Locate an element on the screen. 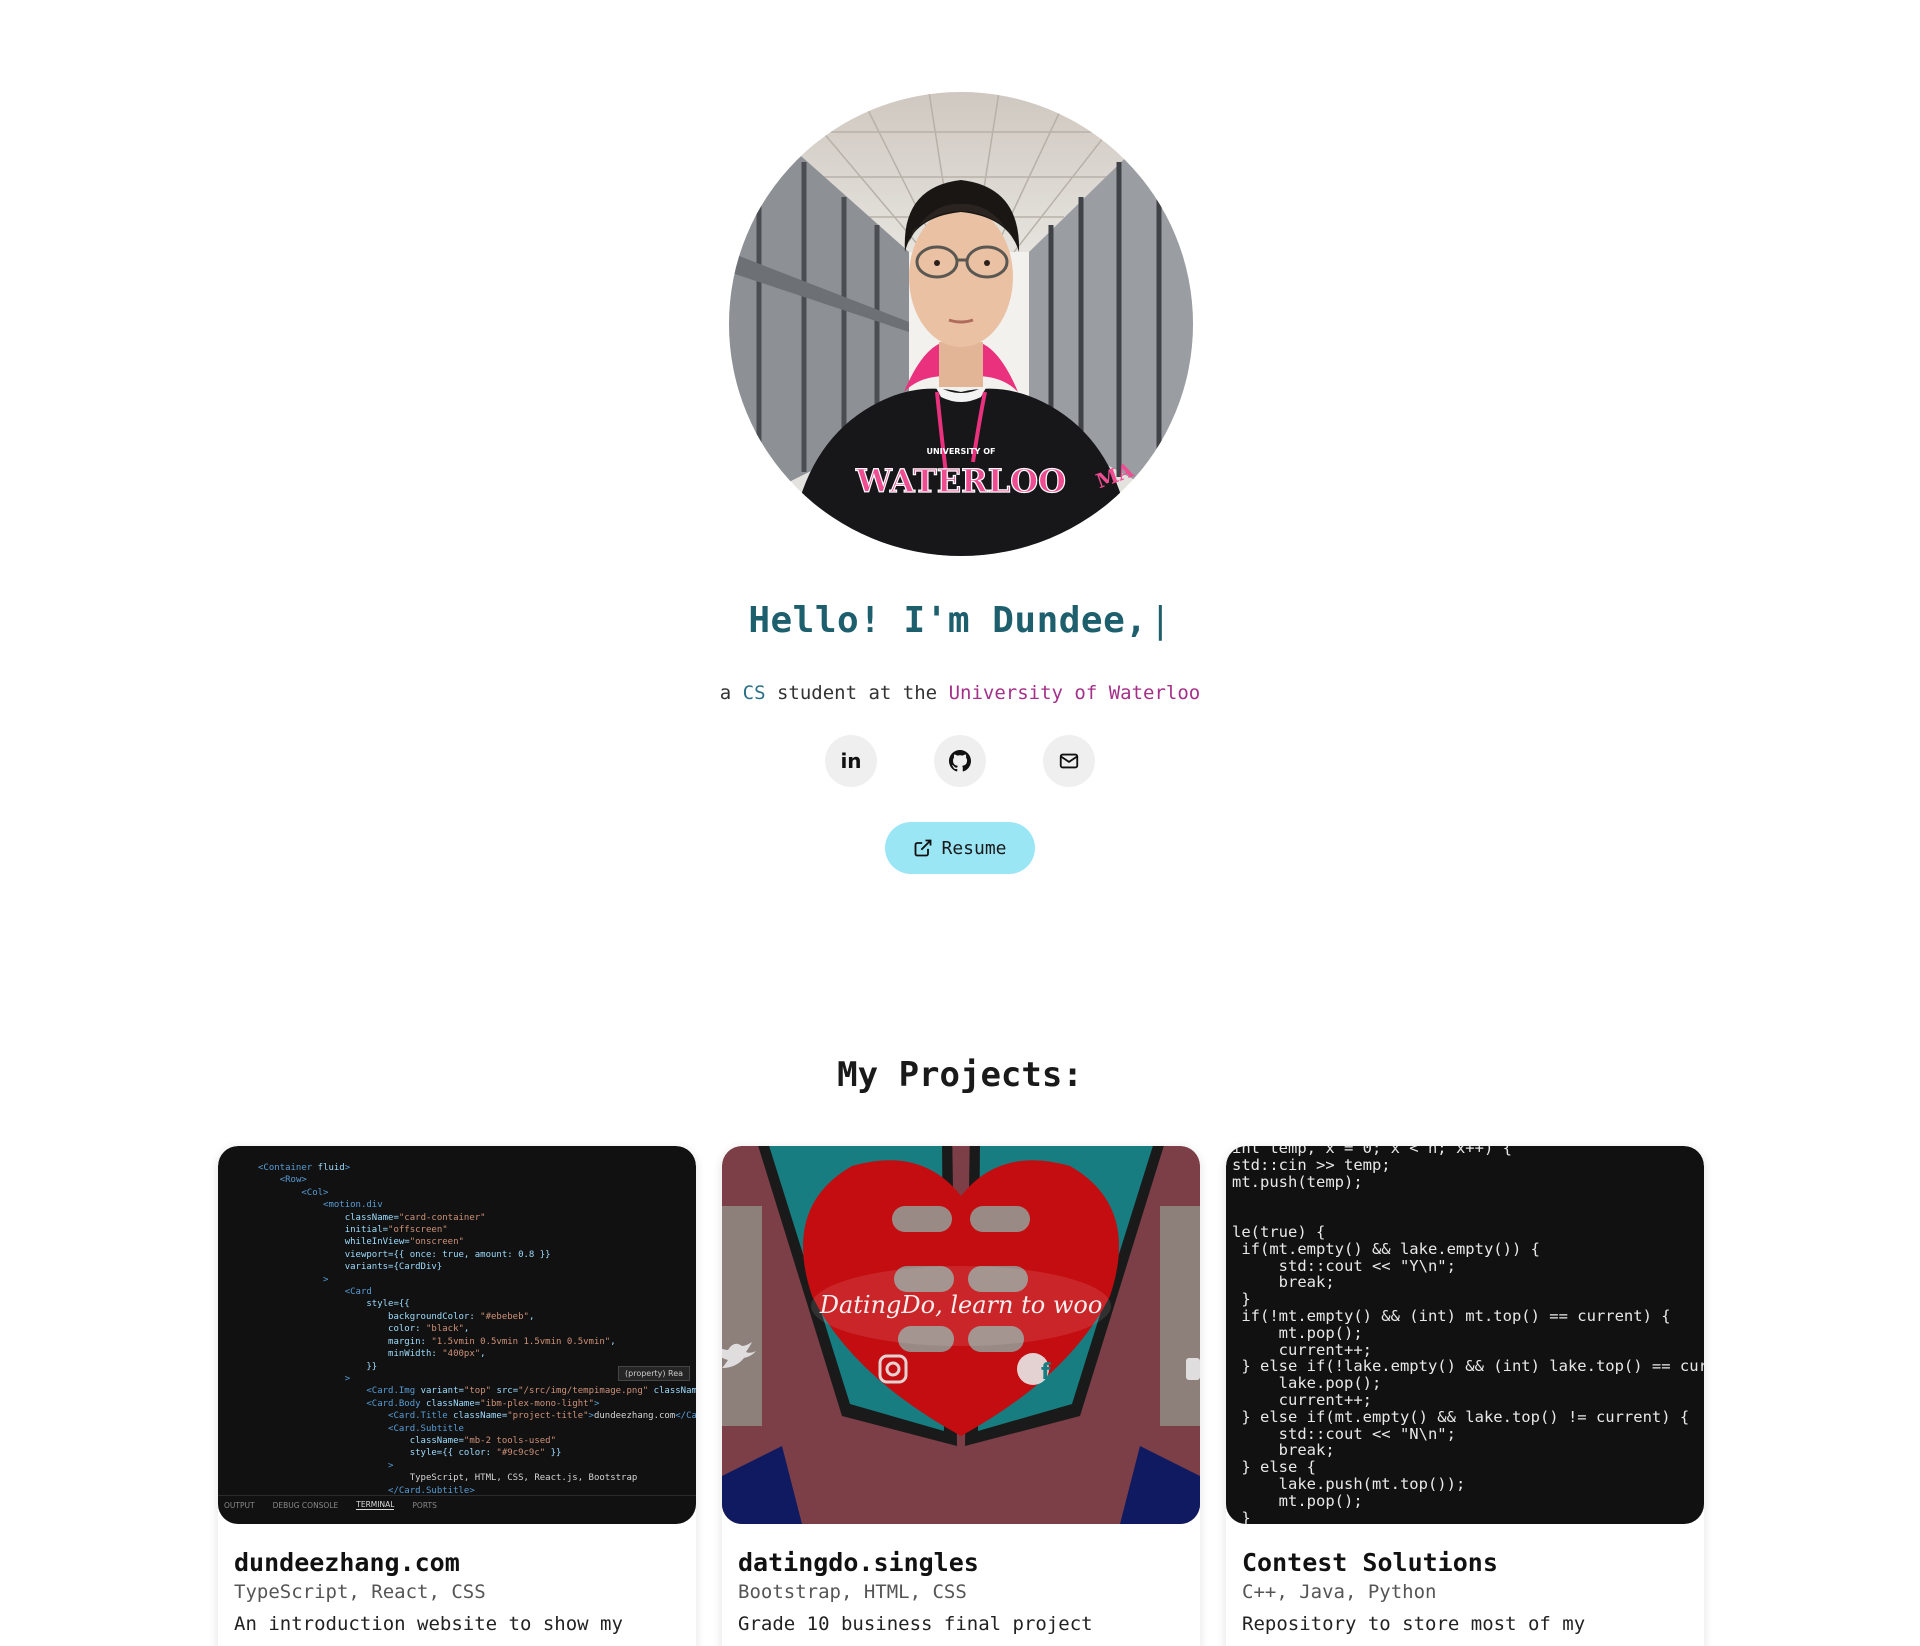 Image resolution: width=1920 pixels, height=1646 pixels. panel-tab-terminal: TERMINAL is located at coordinates (375, 1505).